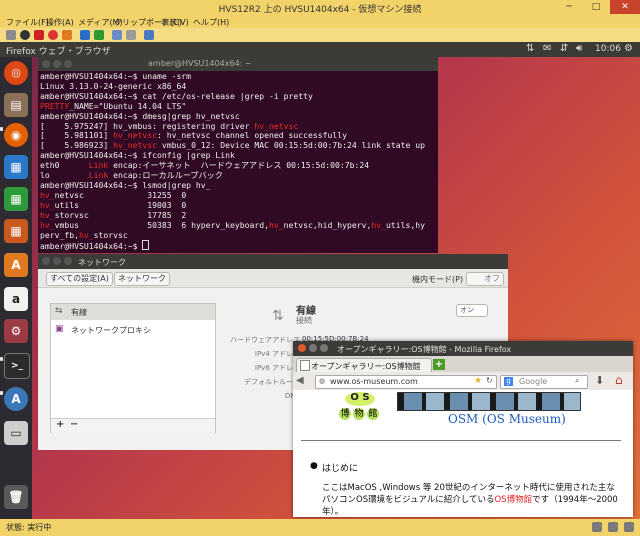  I want to click on menu-view: 表示(V), so click(175, 22).